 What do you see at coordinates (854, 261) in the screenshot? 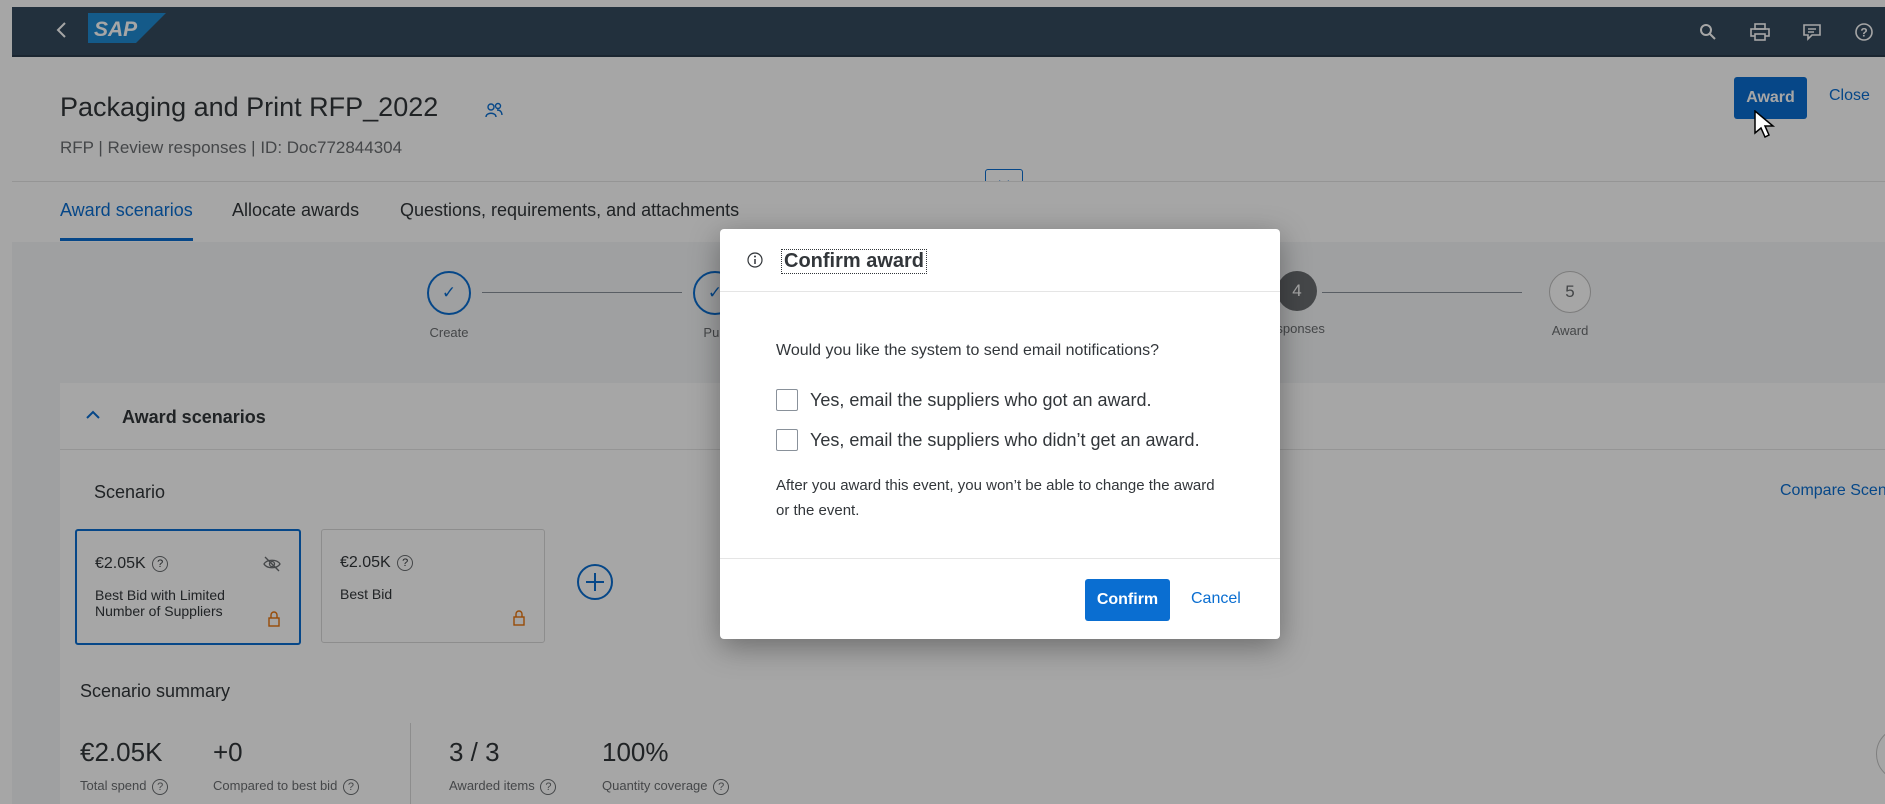
I see `dialog-title: Confirm award` at bounding box center [854, 261].